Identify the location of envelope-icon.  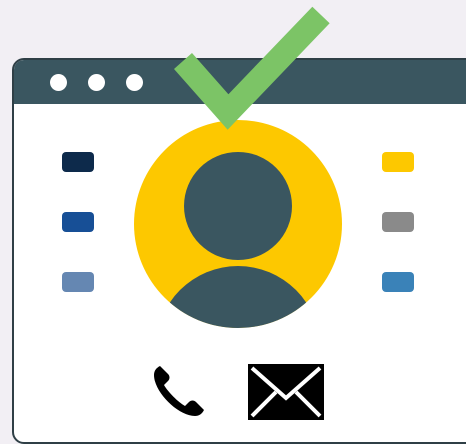
(286, 392).